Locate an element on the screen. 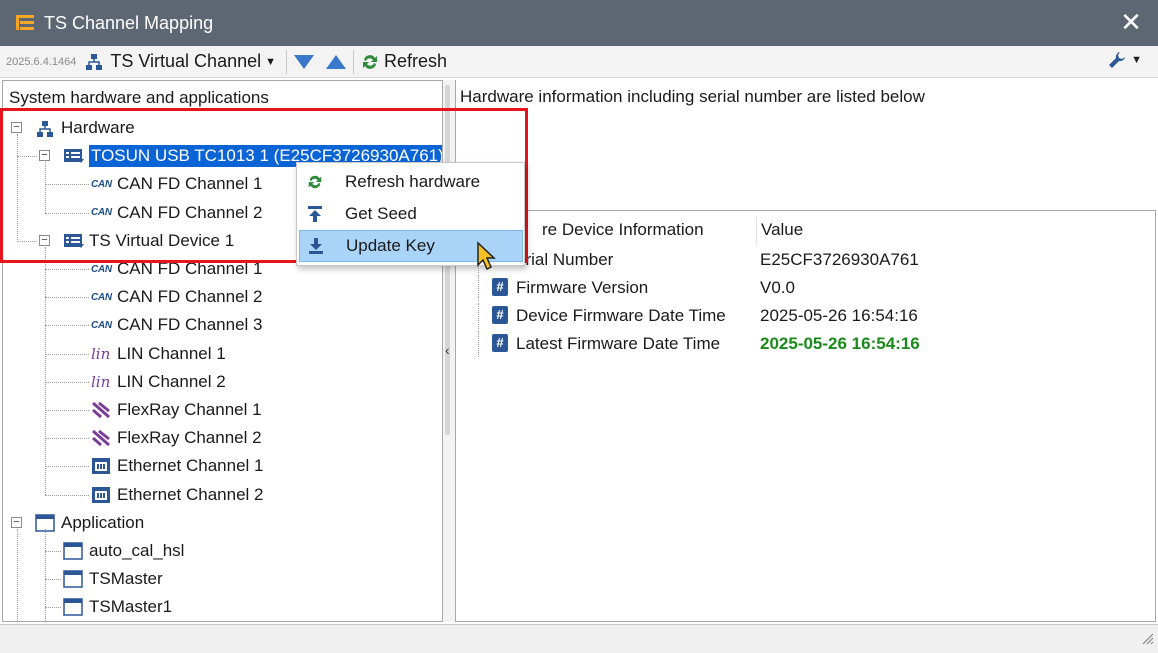 Image resolution: width=1158 pixels, height=653 pixels. status-bar is located at coordinates (579, 638).